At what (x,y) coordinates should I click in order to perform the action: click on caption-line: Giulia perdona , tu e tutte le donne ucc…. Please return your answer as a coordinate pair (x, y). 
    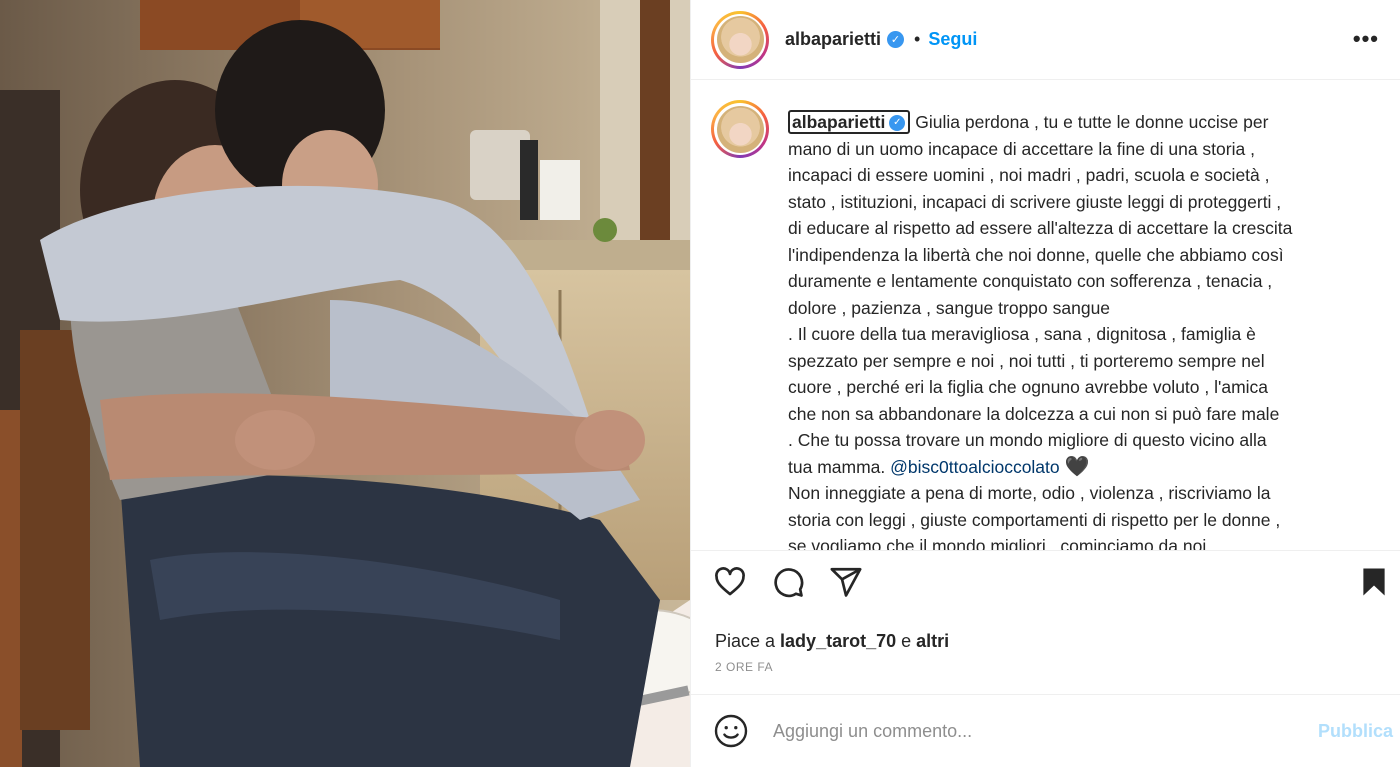
    Looking at the image, I should click on (1092, 122).